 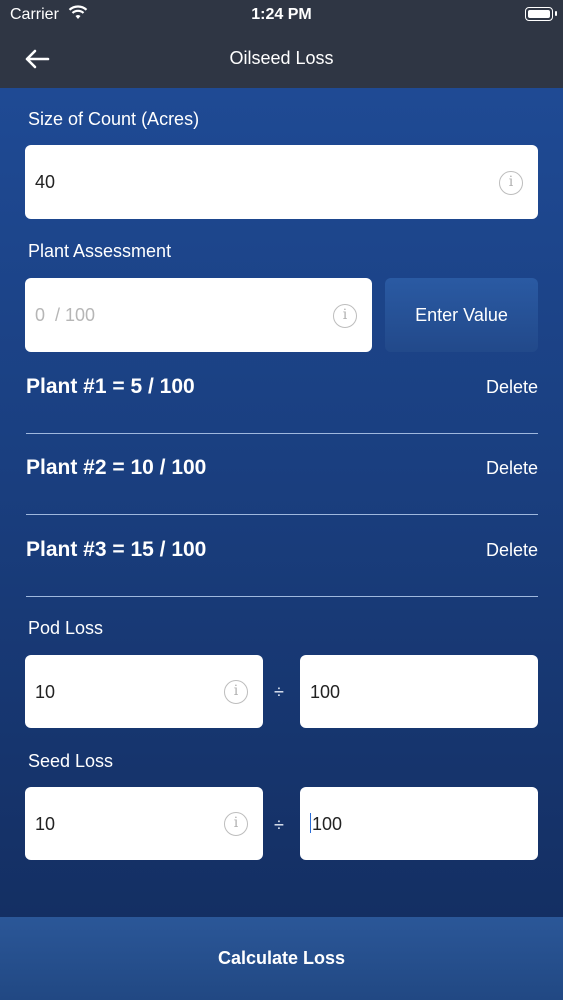 What do you see at coordinates (325, 692) in the screenshot?
I see `pod-loss-denominator-value: 100` at bounding box center [325, 692].